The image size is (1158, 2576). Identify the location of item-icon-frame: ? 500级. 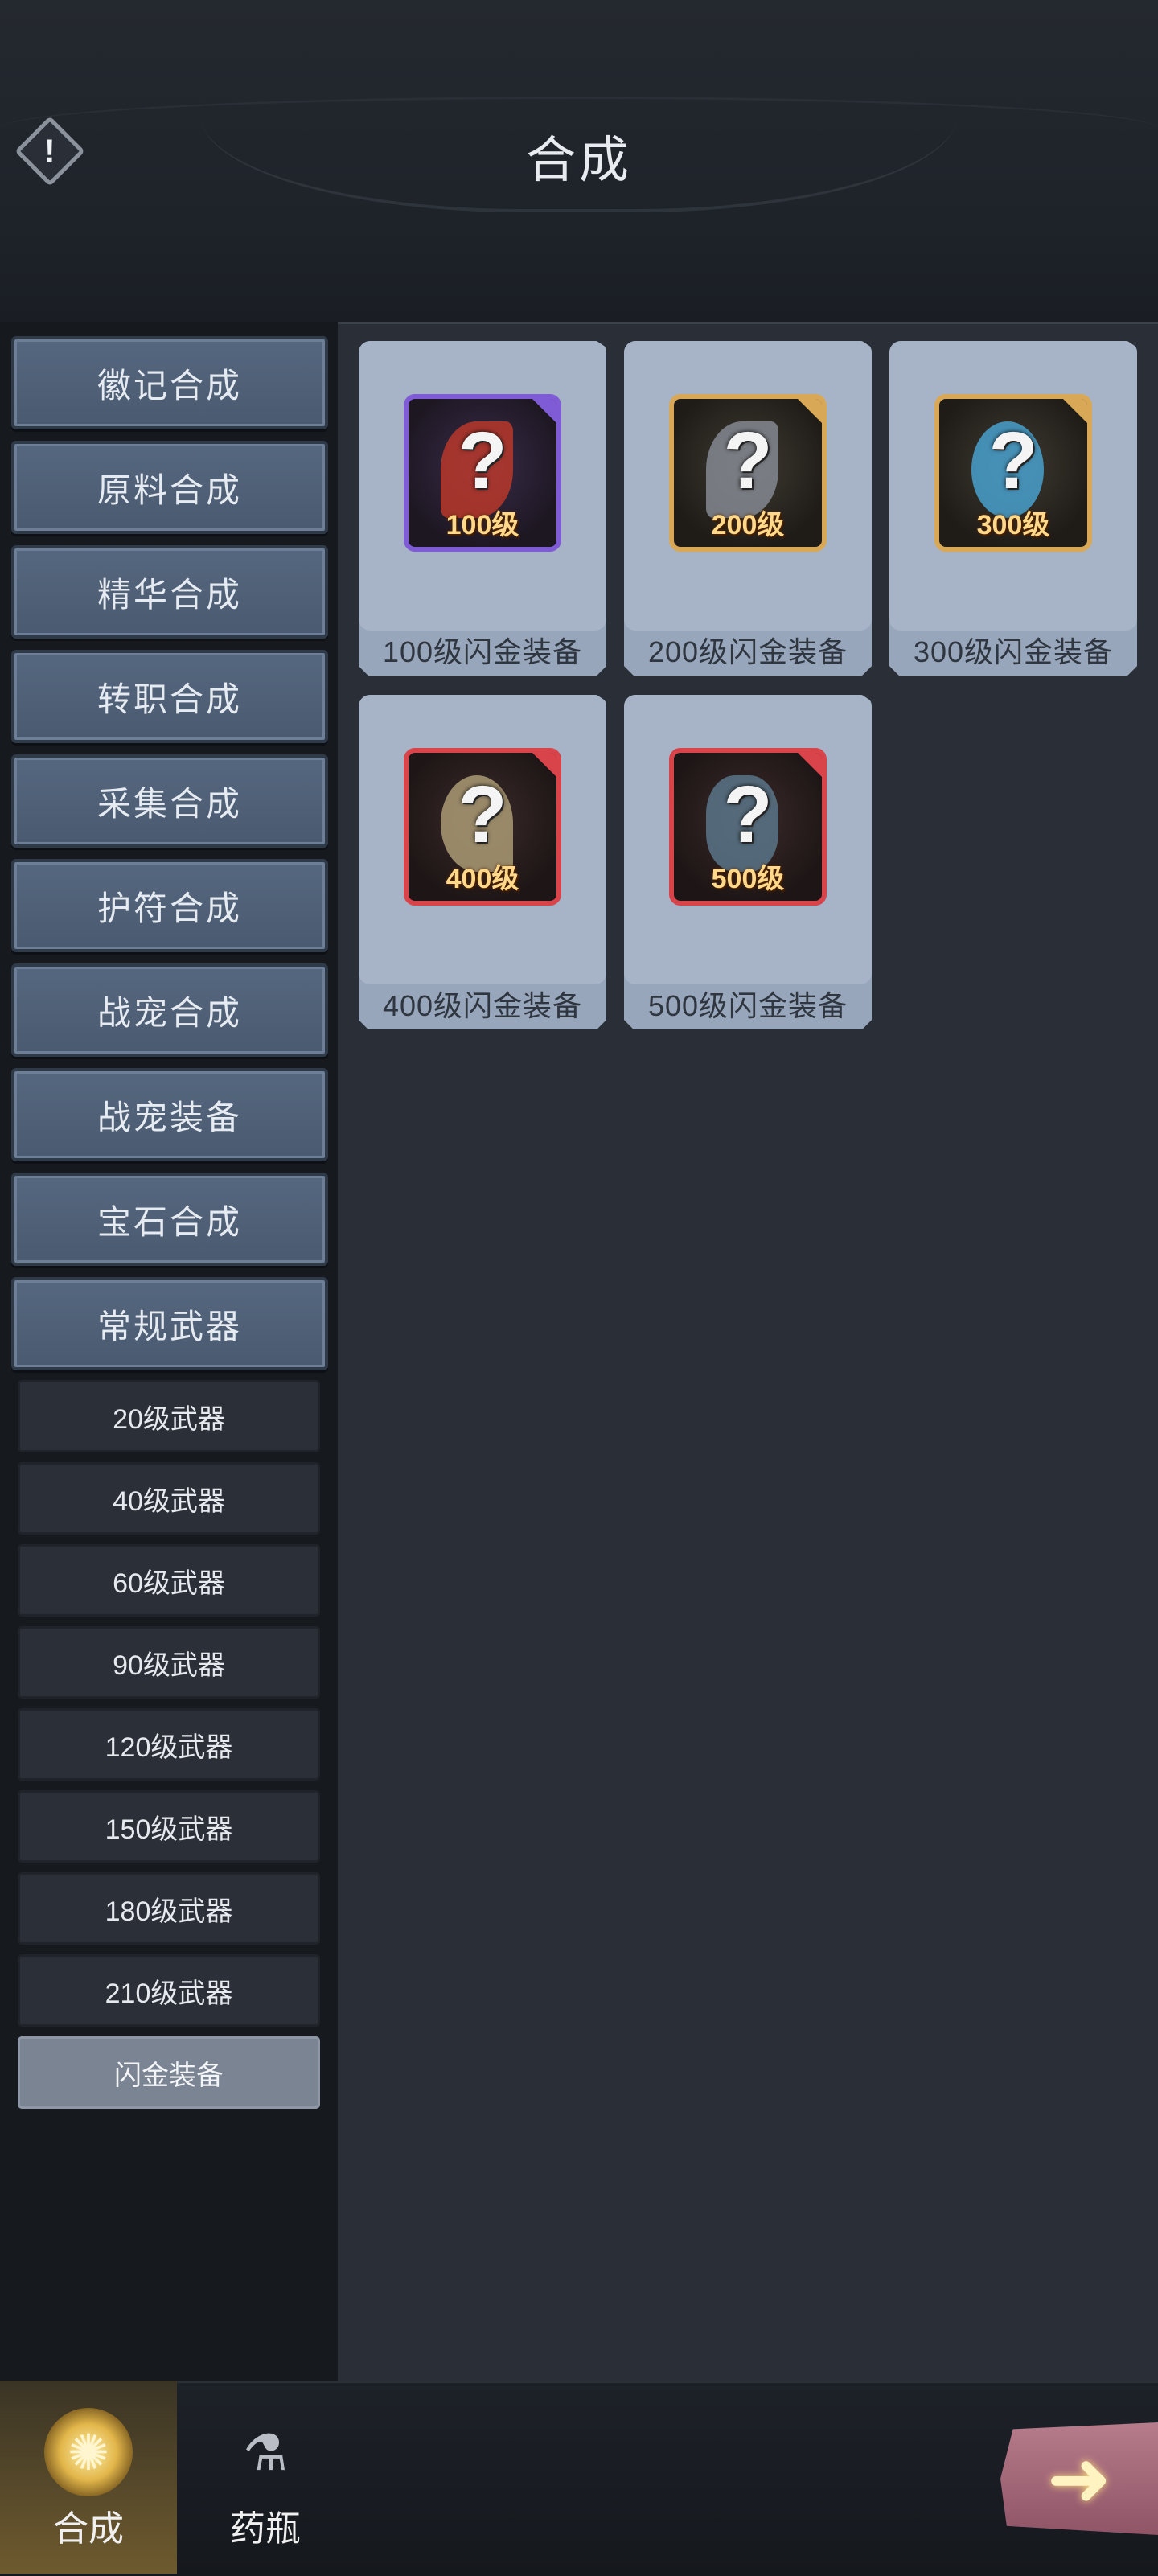
(748, 827).